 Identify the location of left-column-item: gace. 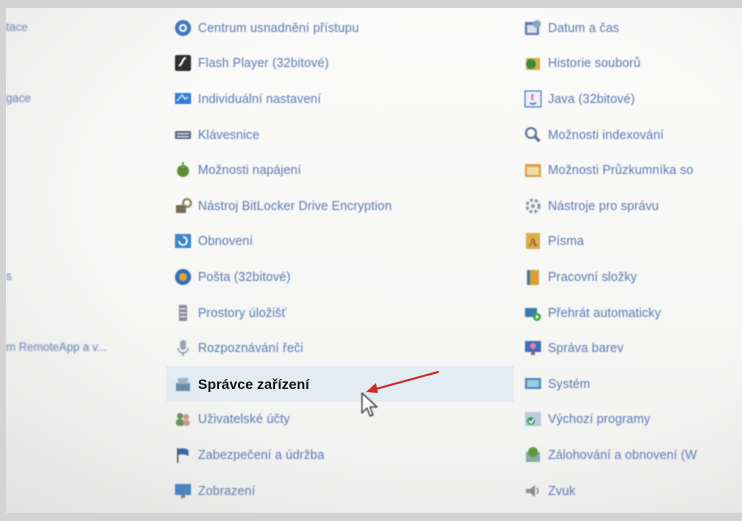
(81, 99).